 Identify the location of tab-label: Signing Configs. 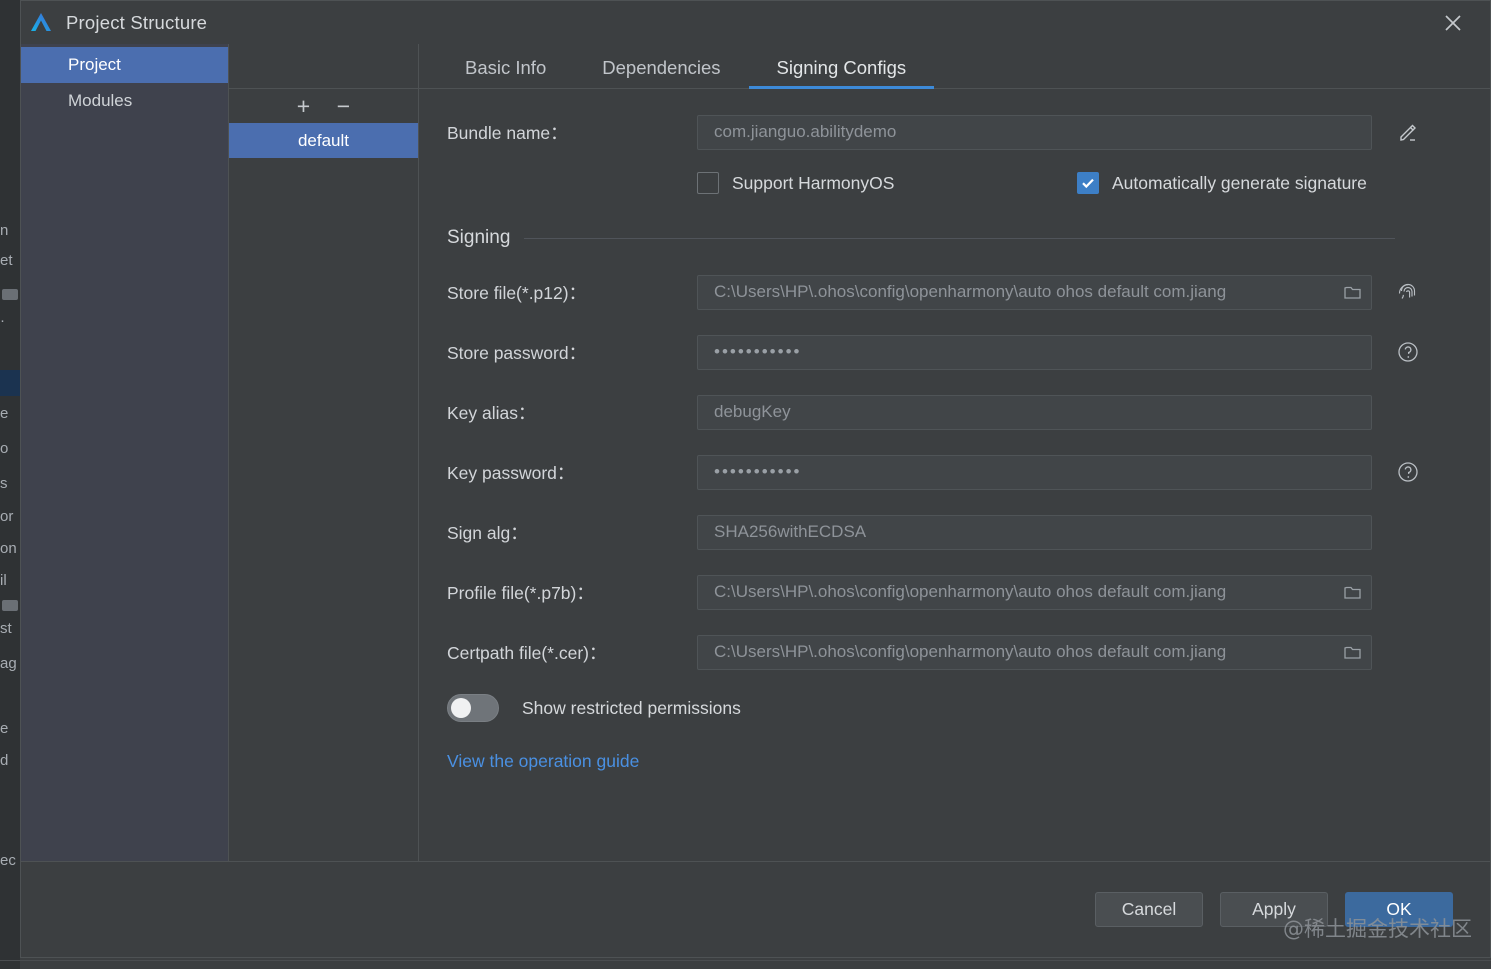
(841, 67).